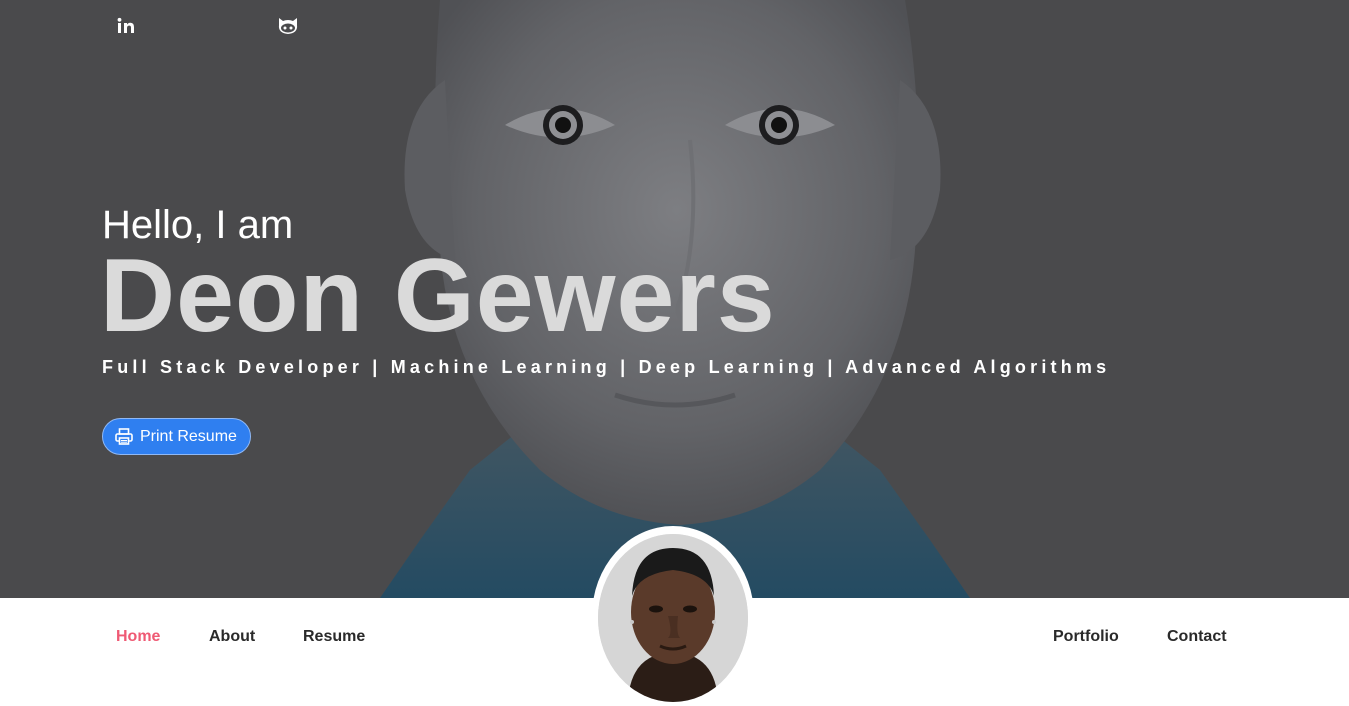 The width and height of the screenshot is (1349, 706). I want to click on github-icon, so click(288, 26).